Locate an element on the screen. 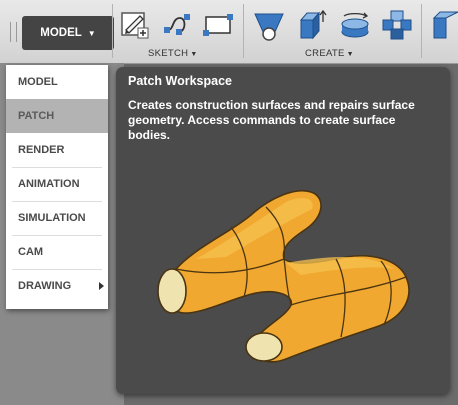 Image resolution: width=458 pixels, height=405 pixels. menu-item-label: PATCH is located at coordinates (36, 116).